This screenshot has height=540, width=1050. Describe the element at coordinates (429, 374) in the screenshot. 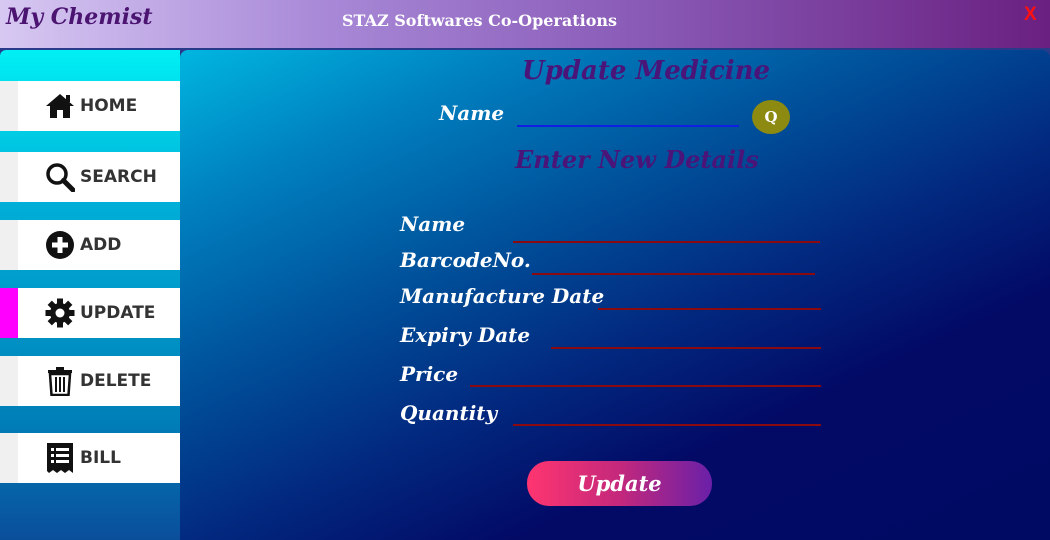

I see `price-label: Price` at that location.